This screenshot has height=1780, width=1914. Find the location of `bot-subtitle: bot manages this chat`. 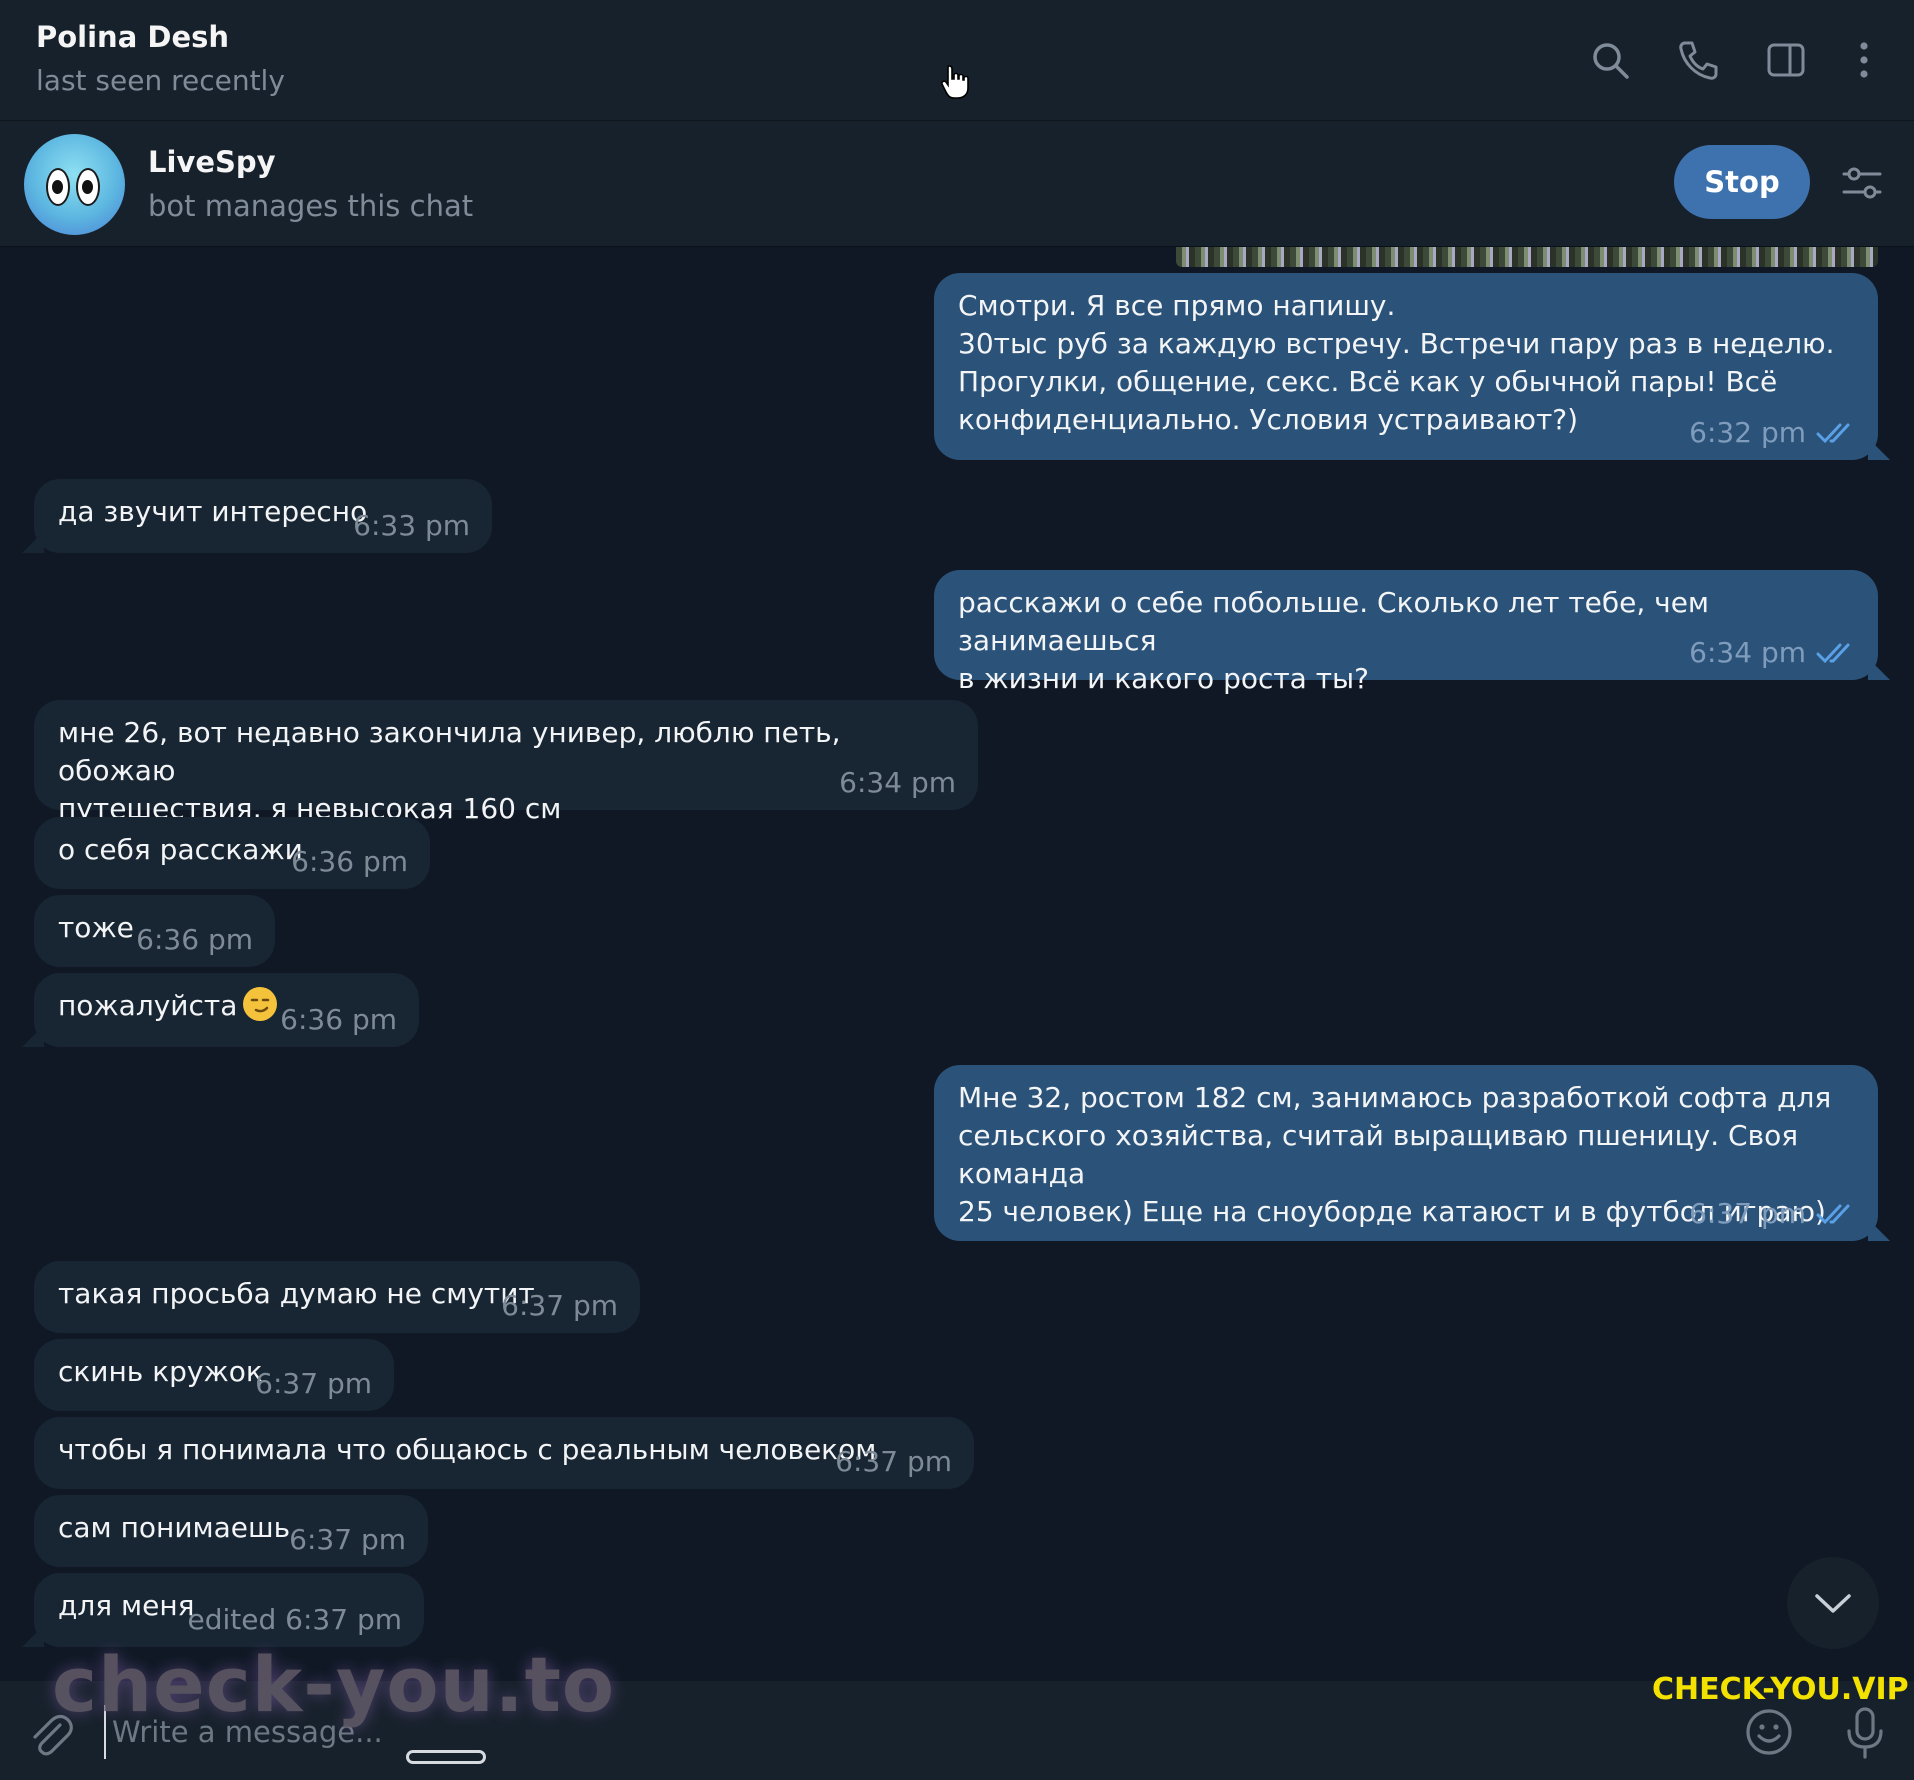

bot-subtitle: bot manages this chat is located at coordinates (311, 206).